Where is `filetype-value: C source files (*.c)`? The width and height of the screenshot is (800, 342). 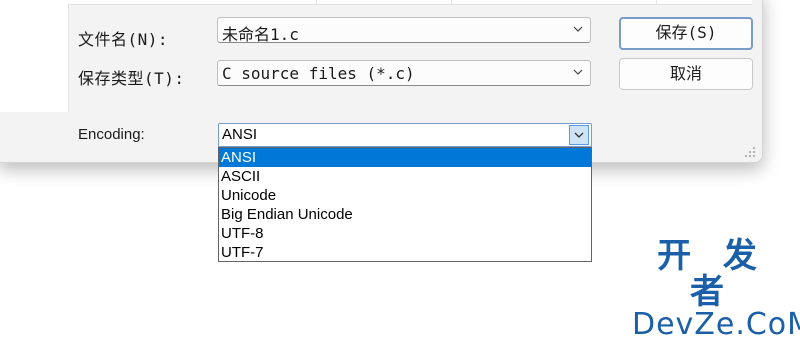
filetype-value: C source files (*.c) is located at coordinates (318, 73).